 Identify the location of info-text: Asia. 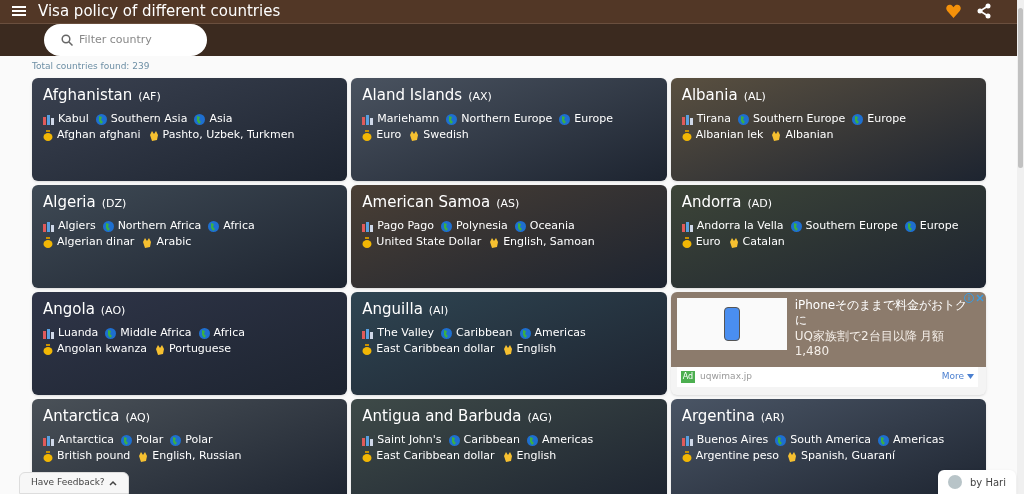
(221, 119).